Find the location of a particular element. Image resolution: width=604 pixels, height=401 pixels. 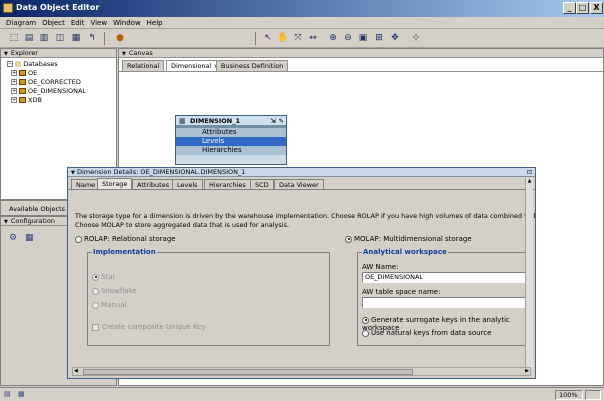

scroll-right-icon: ▶ is located at coordinates (527, 371).